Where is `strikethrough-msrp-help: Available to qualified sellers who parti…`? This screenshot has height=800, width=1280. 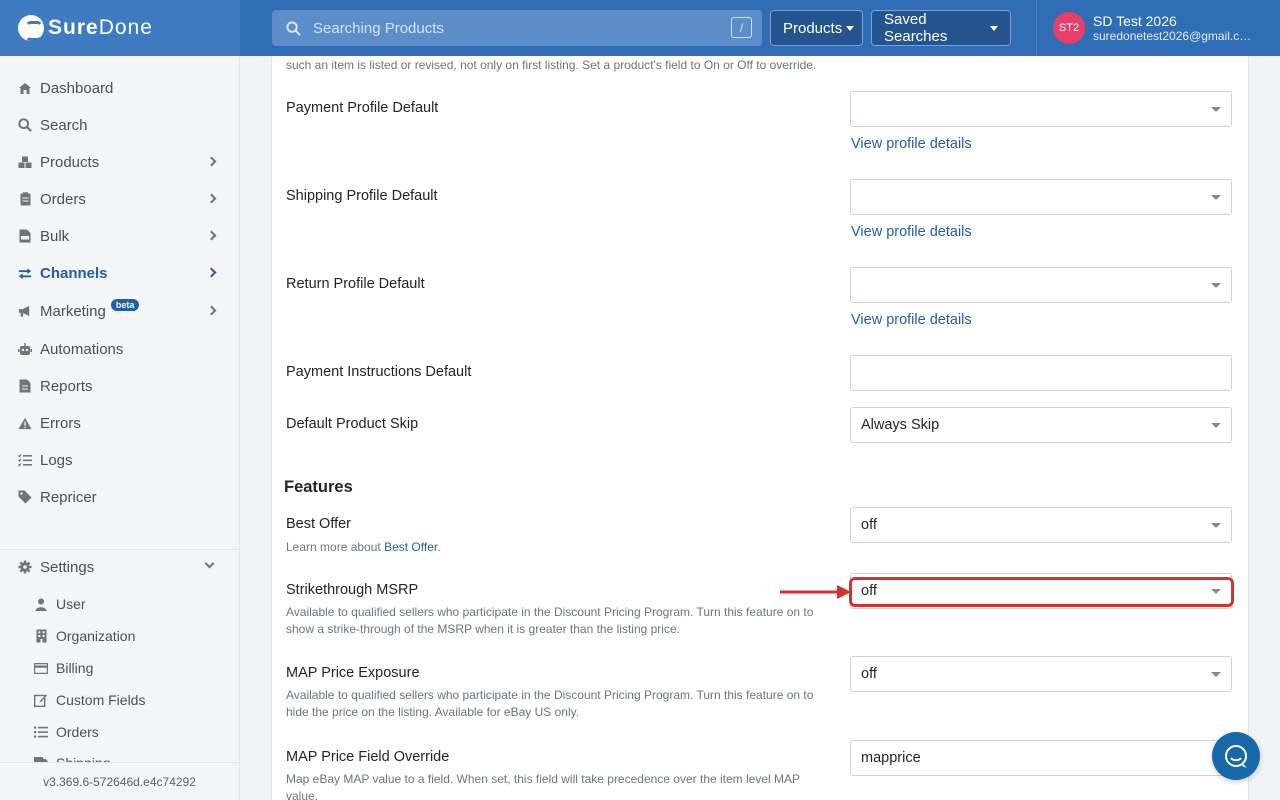 strikethrough-msrp-help: Available to qualified sellers who parti… is located at coordinates (550, 620).